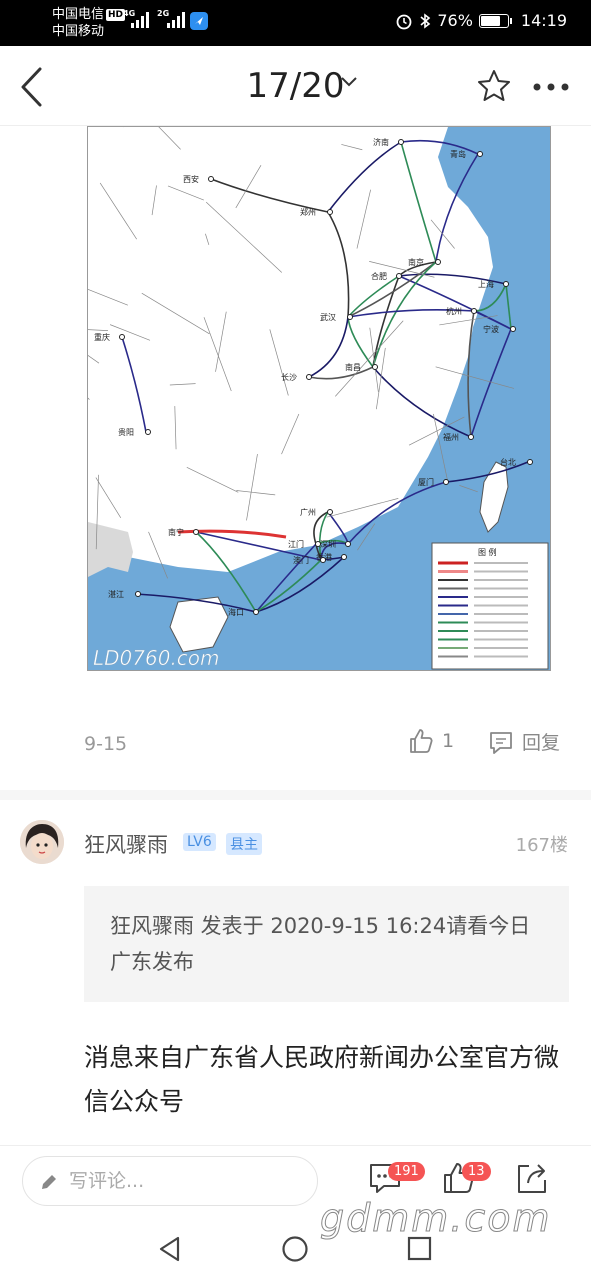  I want to click on legend-title: 图 例, so click(487, 552).